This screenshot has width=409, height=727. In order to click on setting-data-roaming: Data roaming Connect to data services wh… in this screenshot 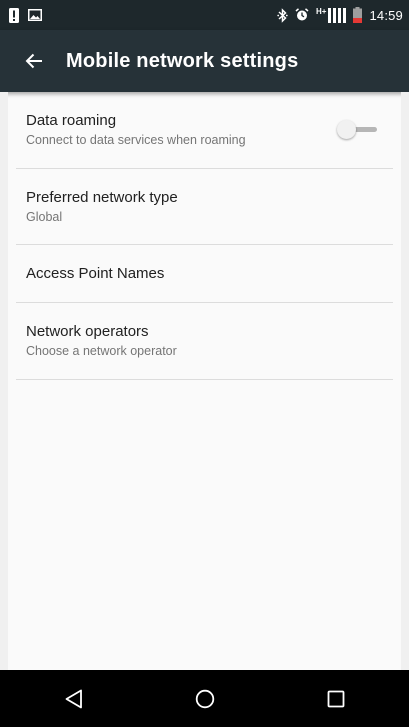, I will do `click(204, 130)`.